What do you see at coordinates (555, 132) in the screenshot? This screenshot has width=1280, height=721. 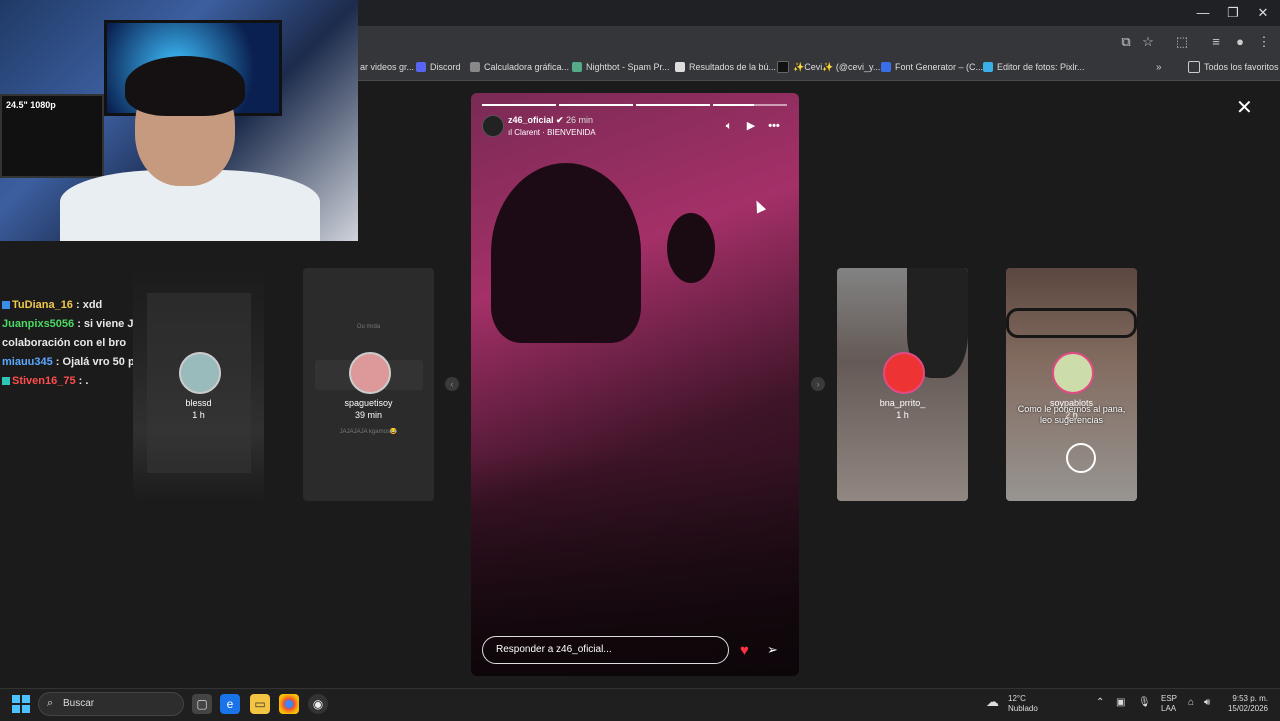 I see `music-label: Clarent · BIENVENIDA` at bounding box center [555, 132].